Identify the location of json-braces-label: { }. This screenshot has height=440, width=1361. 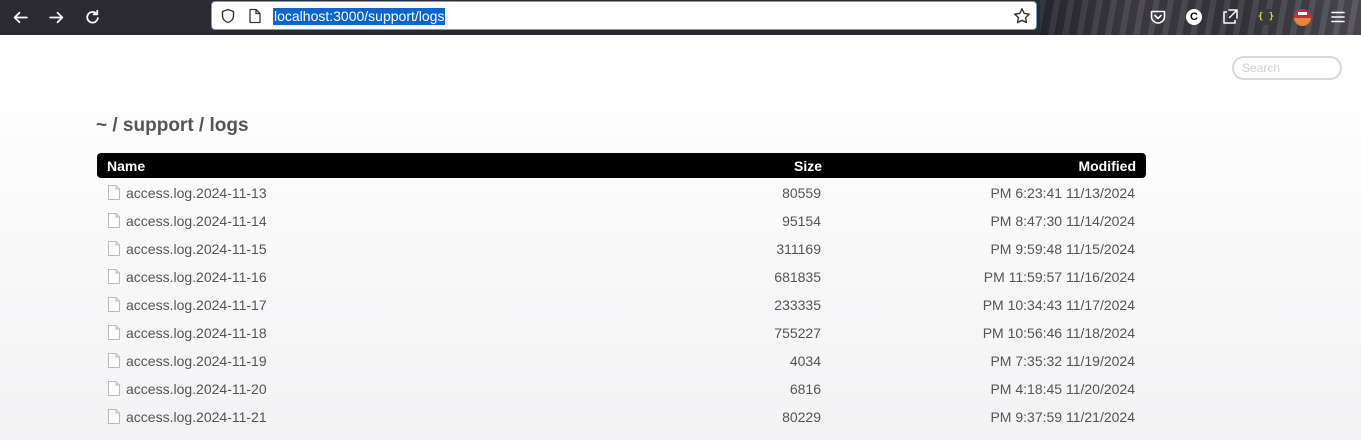
(1266, 17).